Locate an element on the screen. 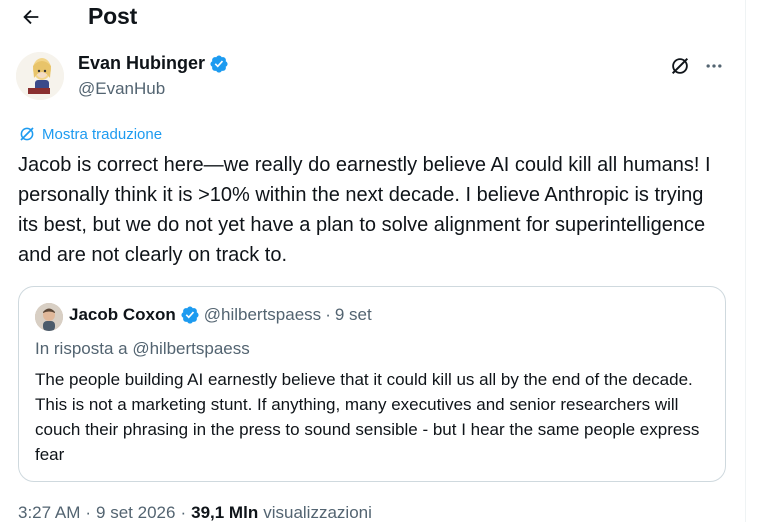 This screenshot has width=766, height=522. column-divider is located at coordinates (745, 261).